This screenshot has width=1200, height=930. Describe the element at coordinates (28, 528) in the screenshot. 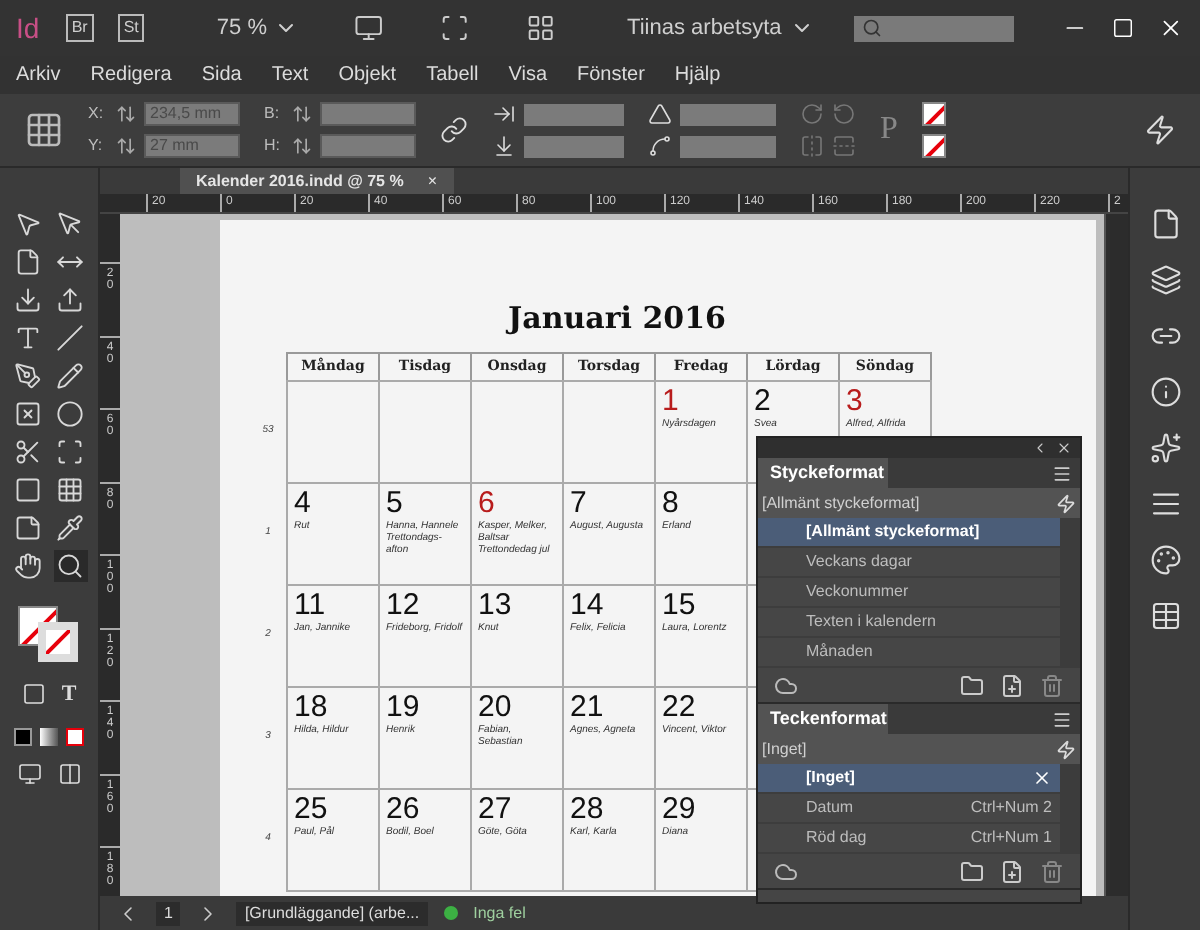

I see `note-tool` at that location.